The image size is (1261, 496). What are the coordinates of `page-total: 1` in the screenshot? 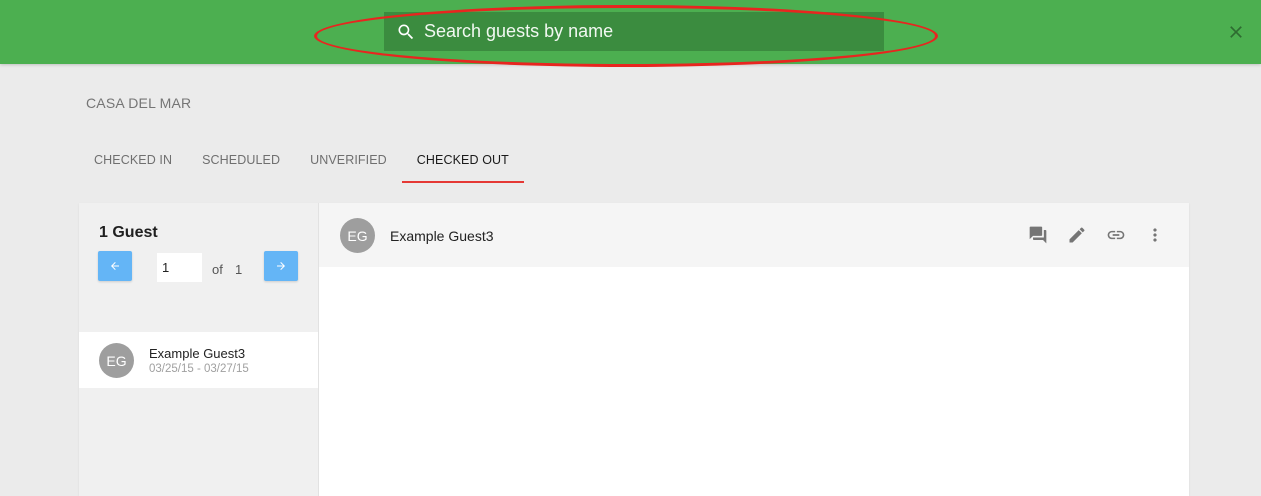 It's located at (239, 269).